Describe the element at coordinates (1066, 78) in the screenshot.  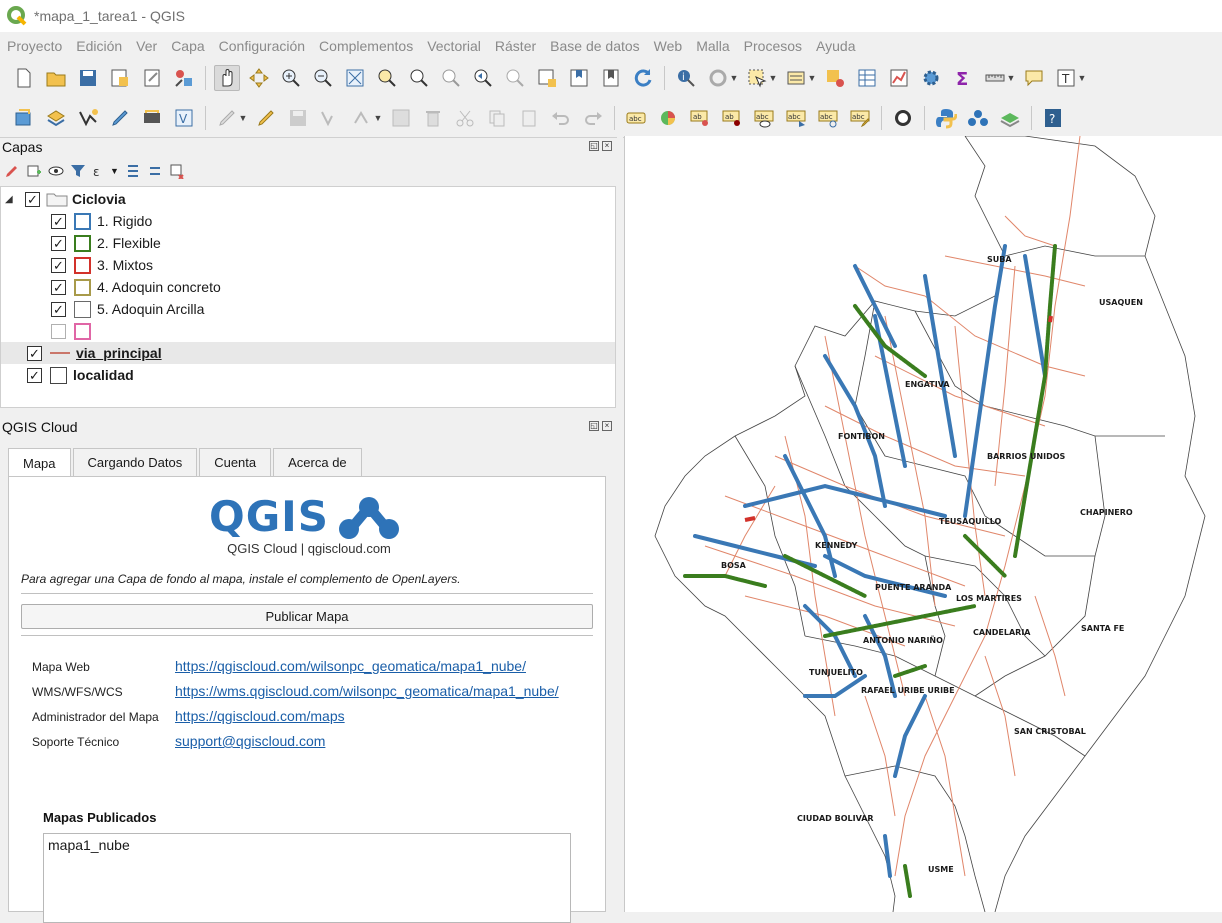
I see `text-annotation-icon: T` at that location.